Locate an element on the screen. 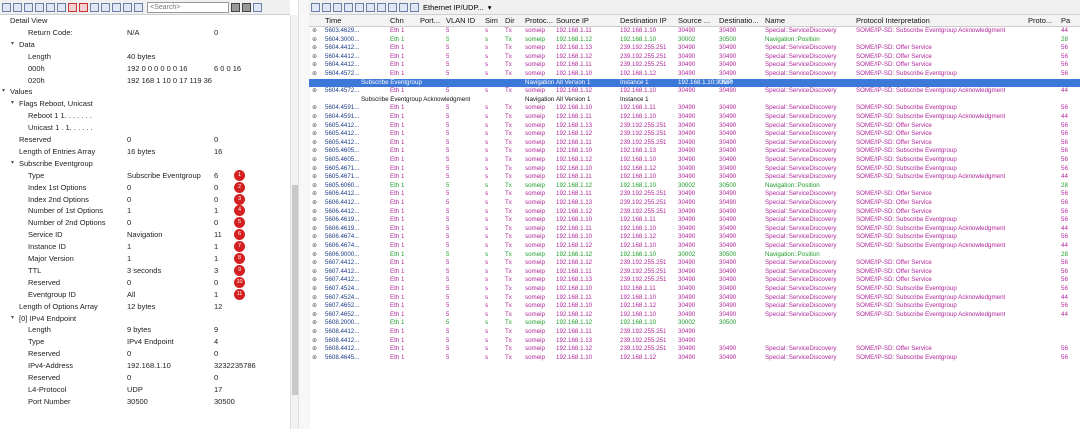  tree-row: ▾ Flags Reboot, Unicast is located at coordinates (145, 103).